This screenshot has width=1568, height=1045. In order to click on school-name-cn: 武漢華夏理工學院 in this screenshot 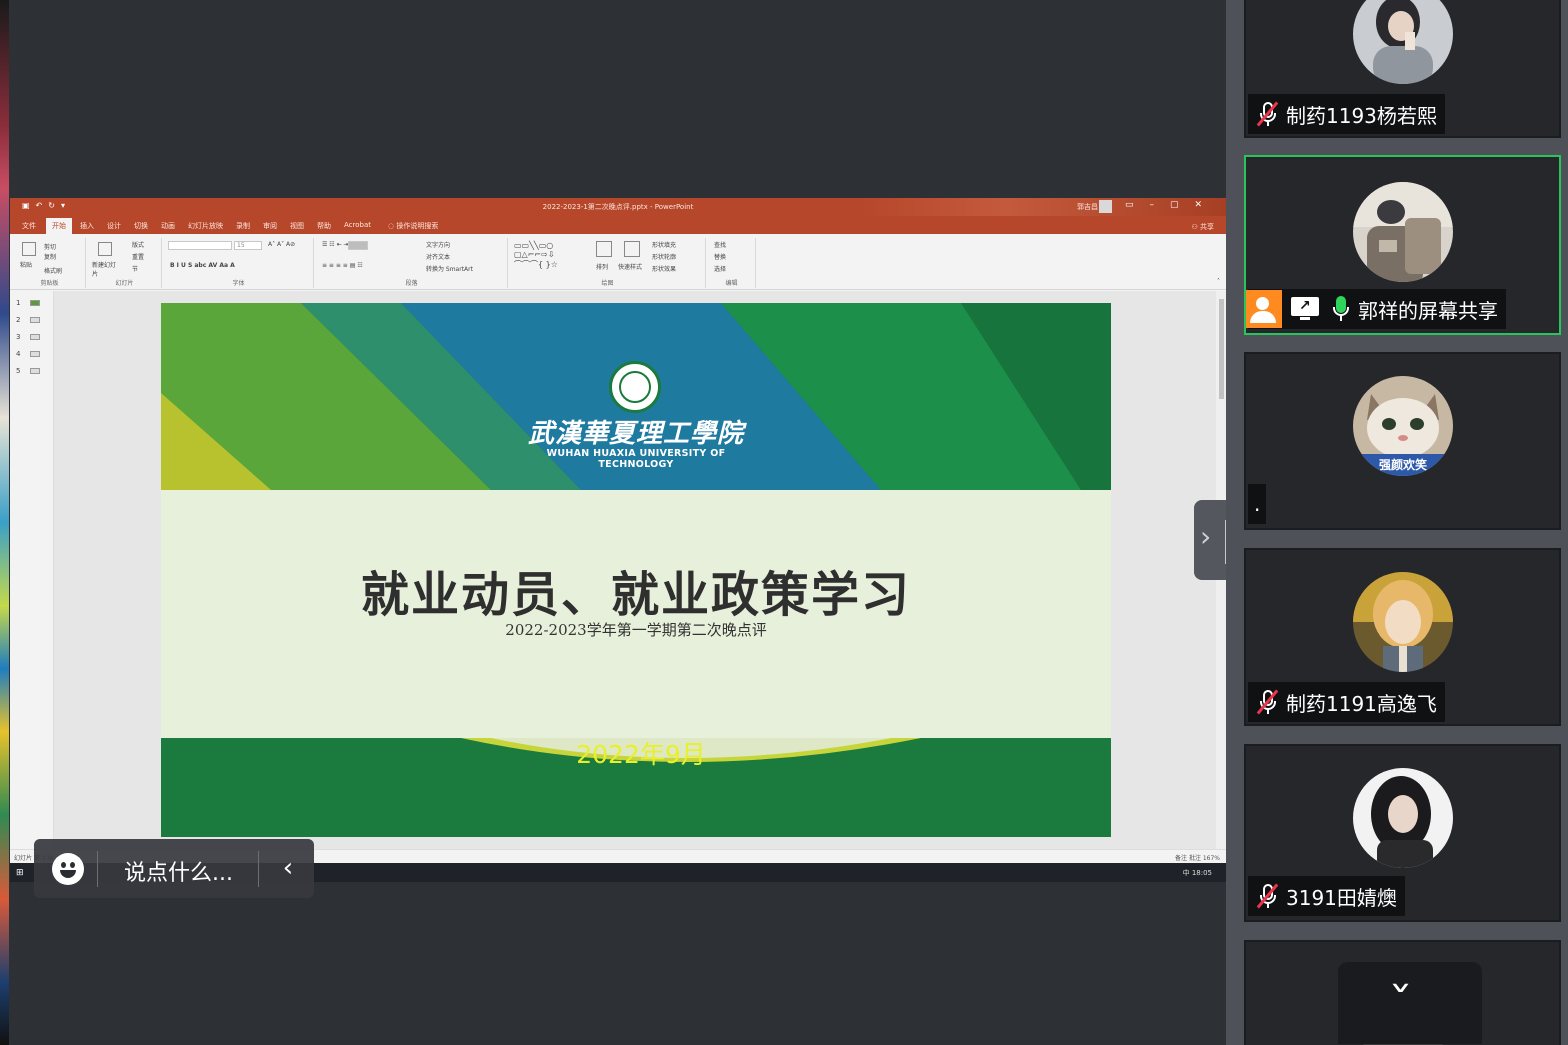, I will do `click(635, 434)`.